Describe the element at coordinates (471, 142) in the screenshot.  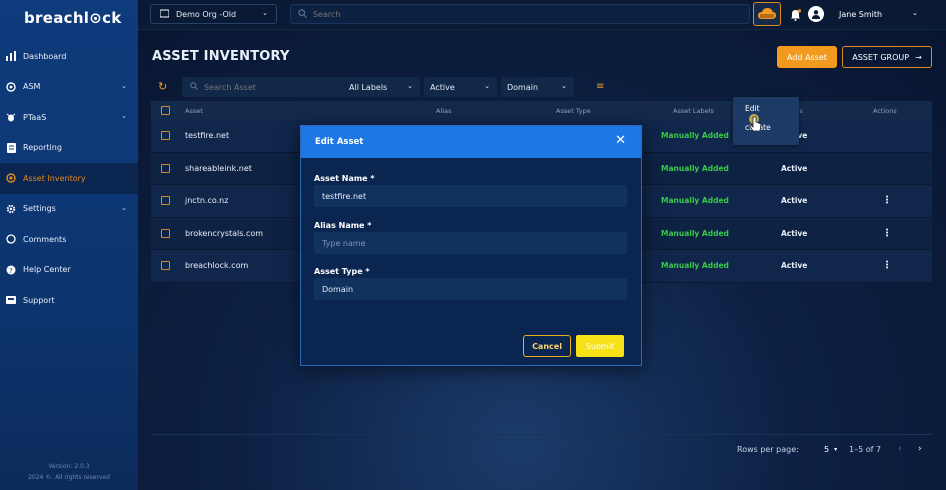
I see `modal-header: Edit Asset ✕` at that location.